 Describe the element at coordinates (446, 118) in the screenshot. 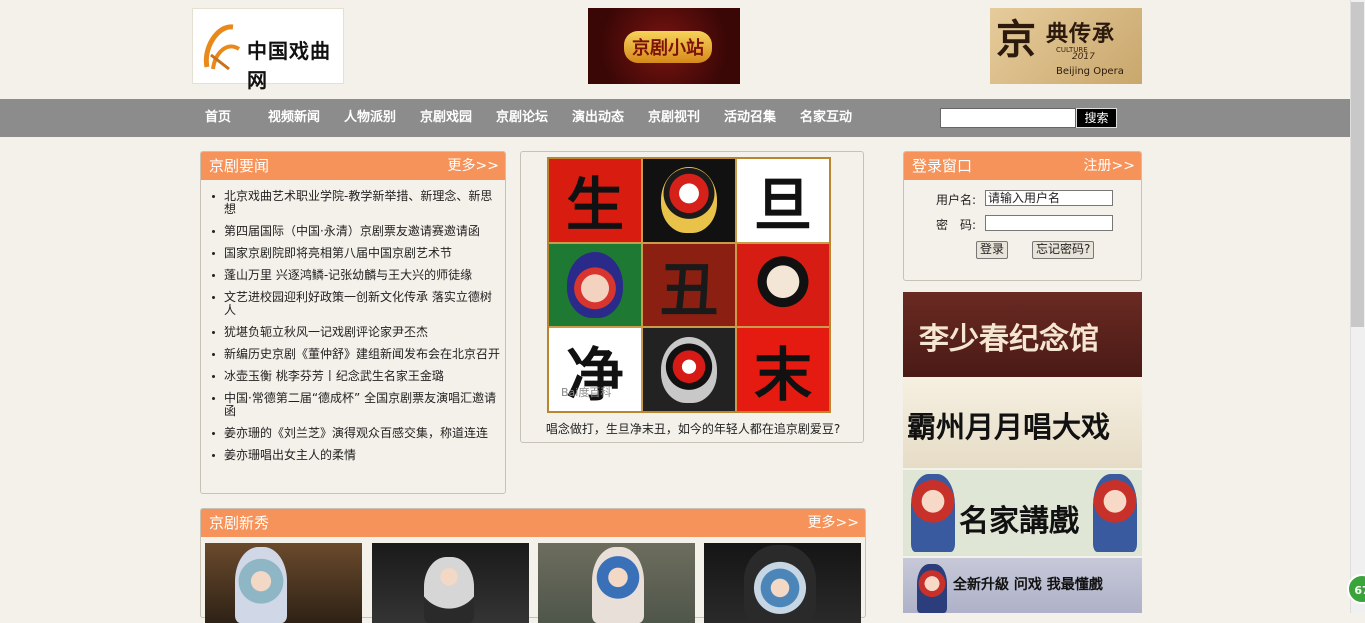

I see `nav-item-theater: 京剧戏园` at that location.